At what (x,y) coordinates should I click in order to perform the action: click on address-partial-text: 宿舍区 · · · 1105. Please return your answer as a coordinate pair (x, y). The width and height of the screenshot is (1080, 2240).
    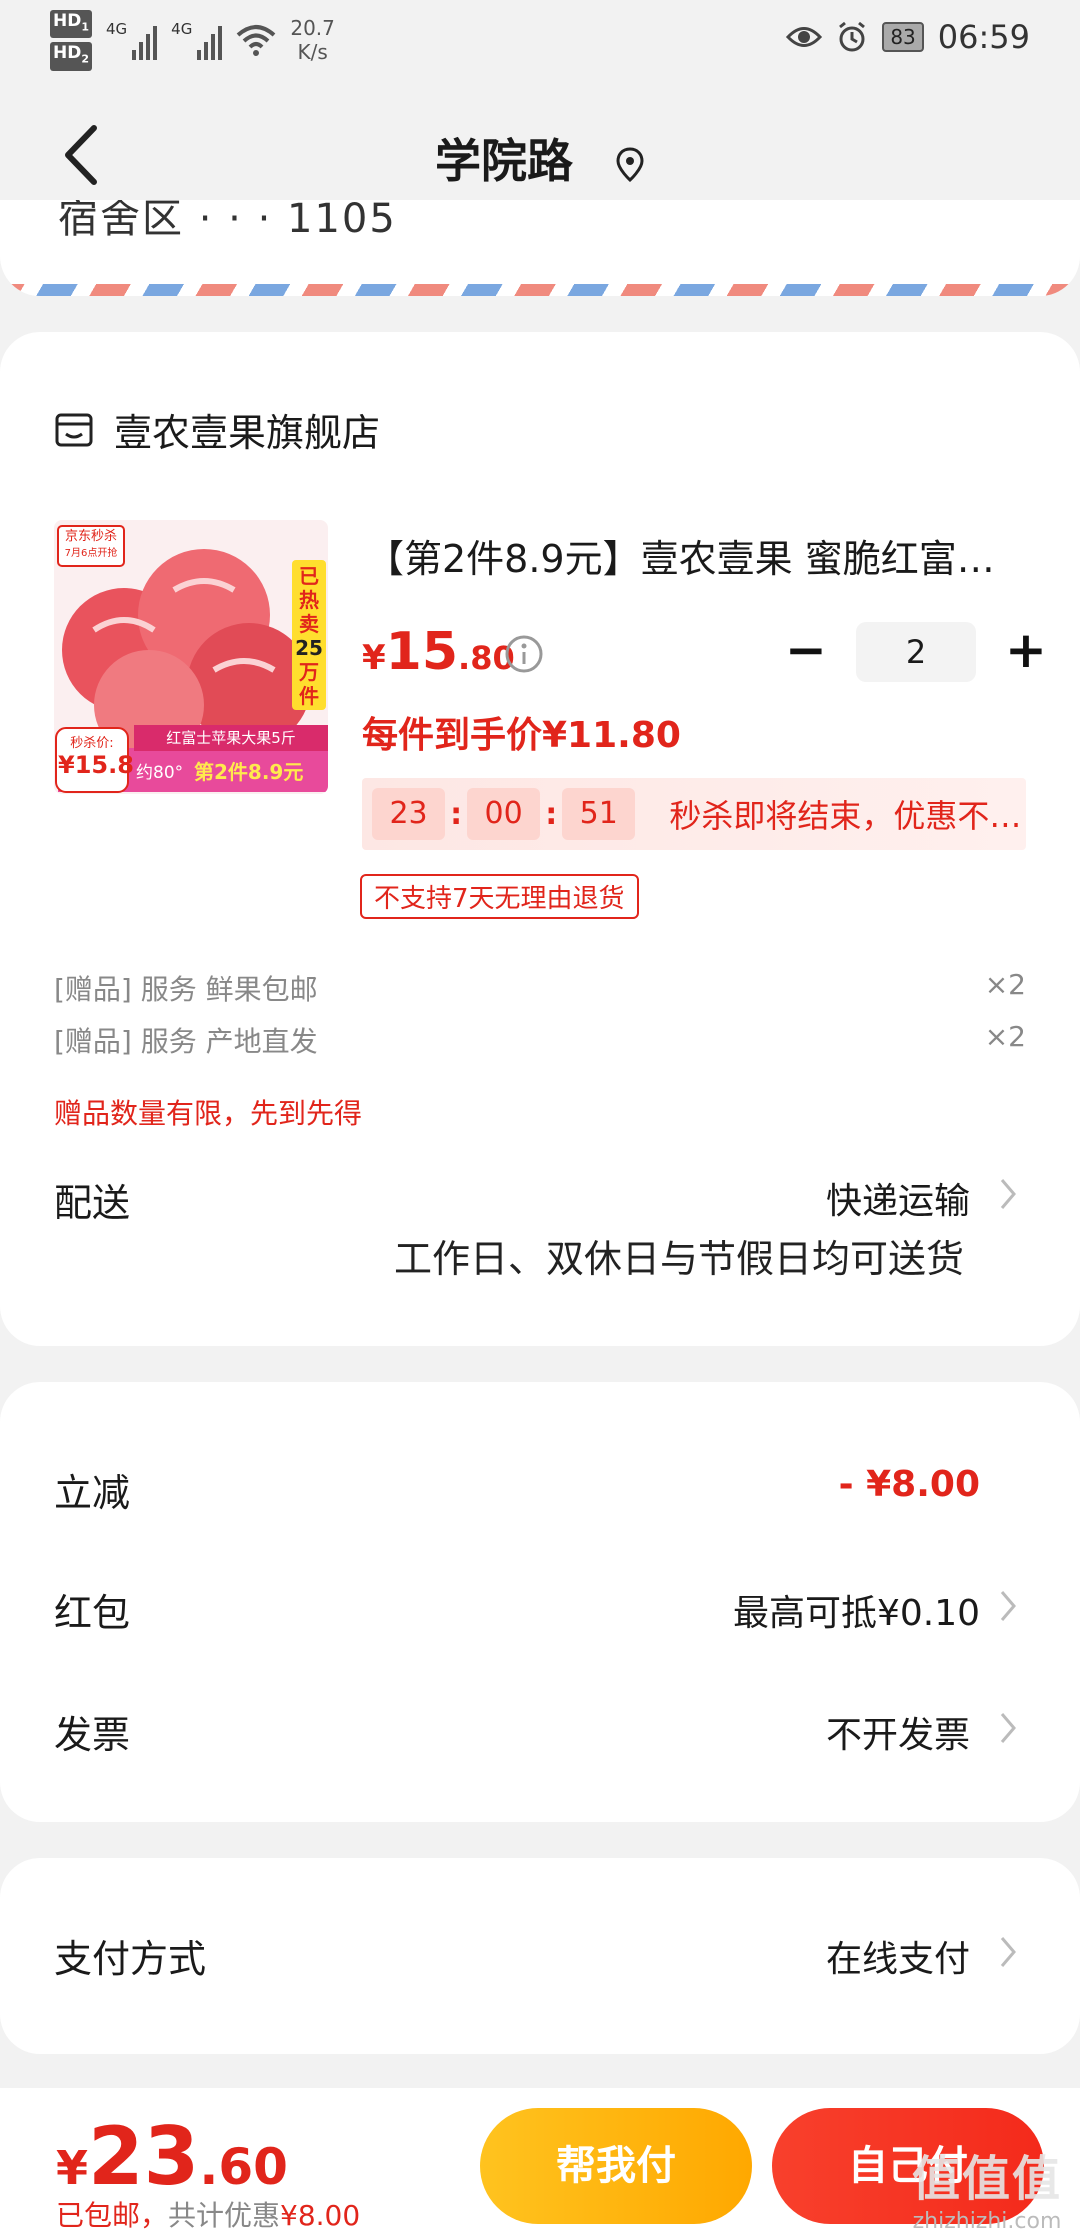
    Looking at the image, I should click on (227, 221).